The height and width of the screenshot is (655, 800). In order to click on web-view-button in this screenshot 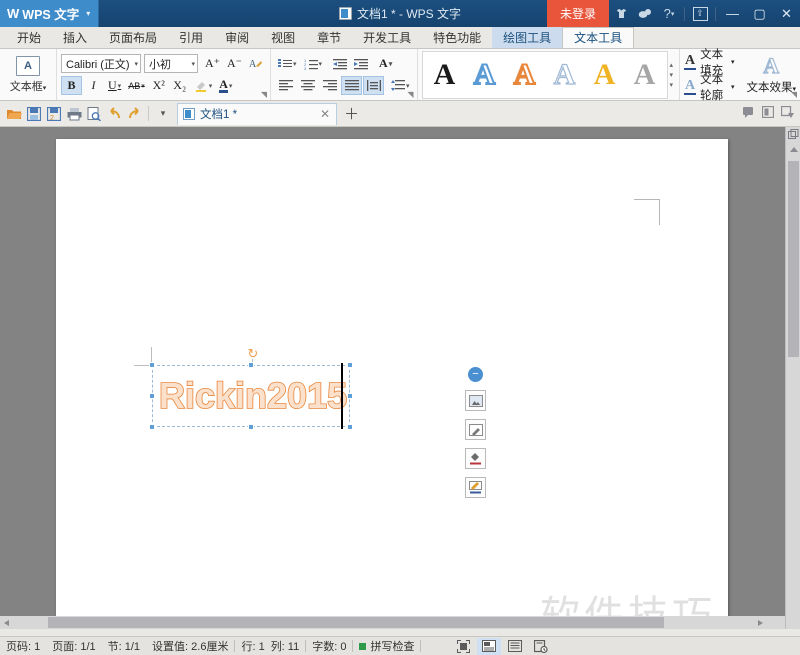, I will do `click(541, 646)`.